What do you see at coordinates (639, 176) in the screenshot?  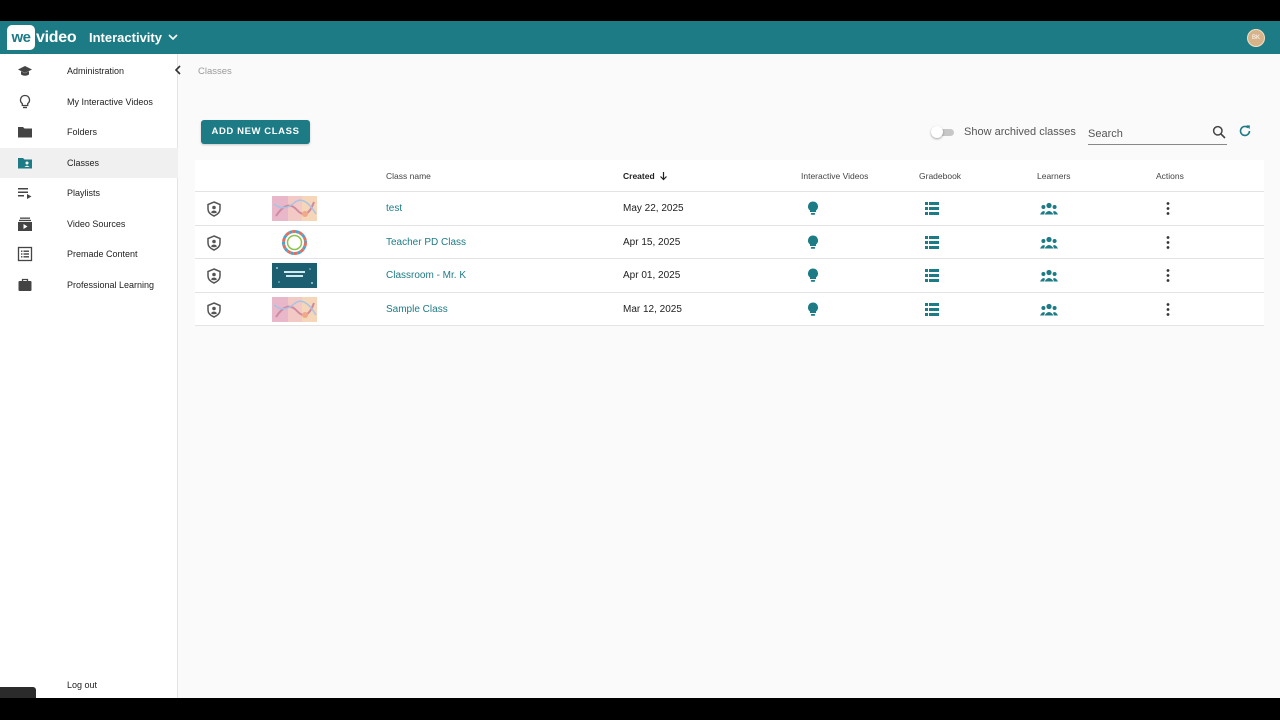 I see `column-header-label: Created` at bounding box center [639, 176].